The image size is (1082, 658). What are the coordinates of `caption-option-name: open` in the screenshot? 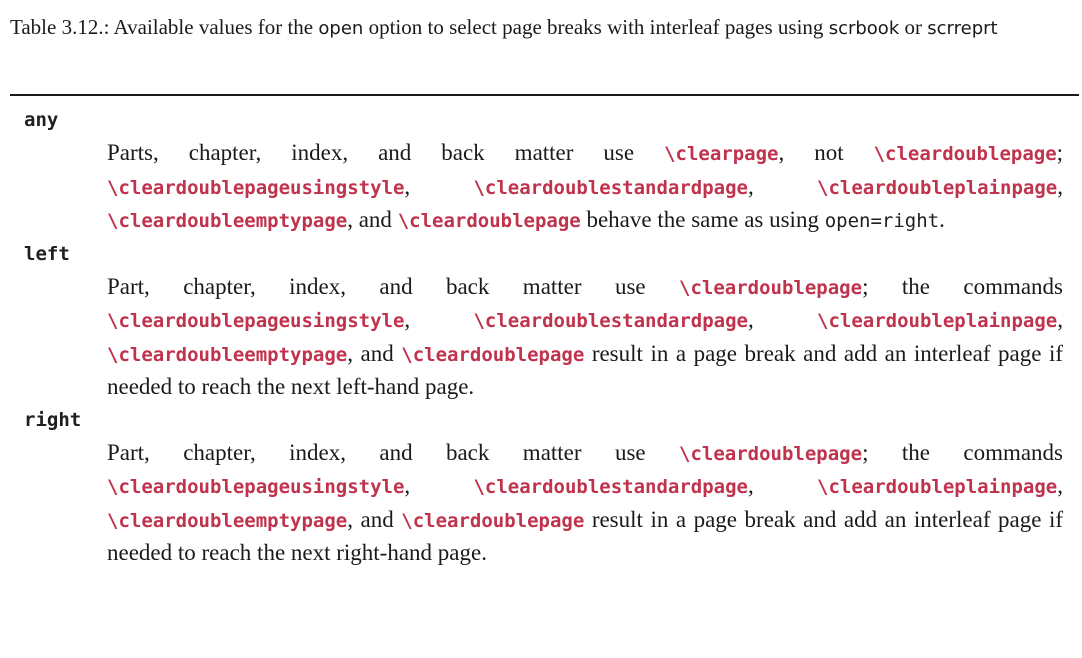 It's located at (341, 28).